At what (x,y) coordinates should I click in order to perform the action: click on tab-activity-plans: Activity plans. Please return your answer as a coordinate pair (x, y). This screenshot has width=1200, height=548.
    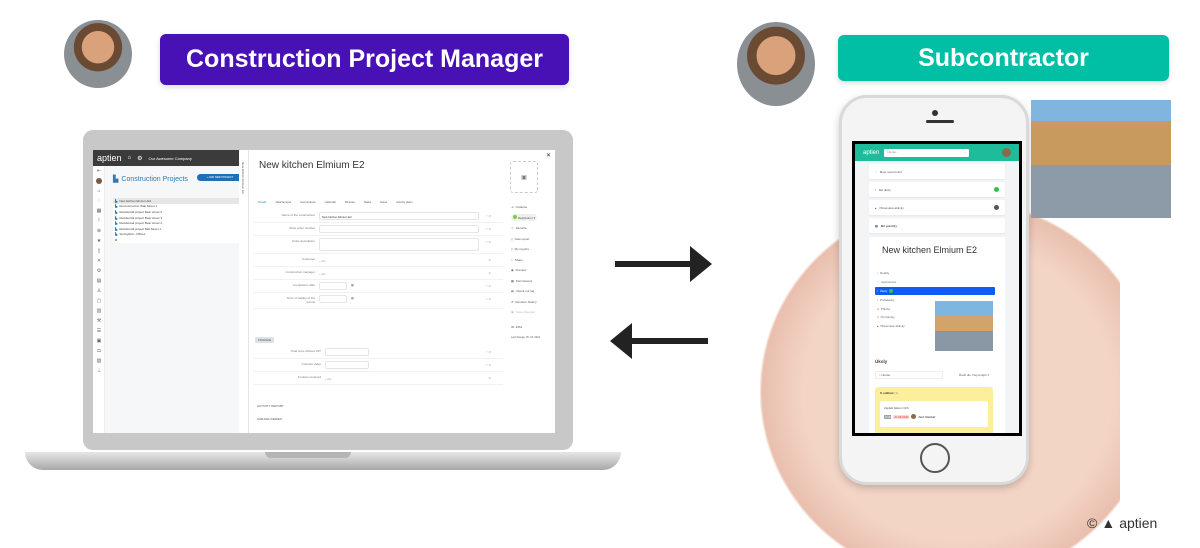
    Looking at the image, I should click on (404, 202).